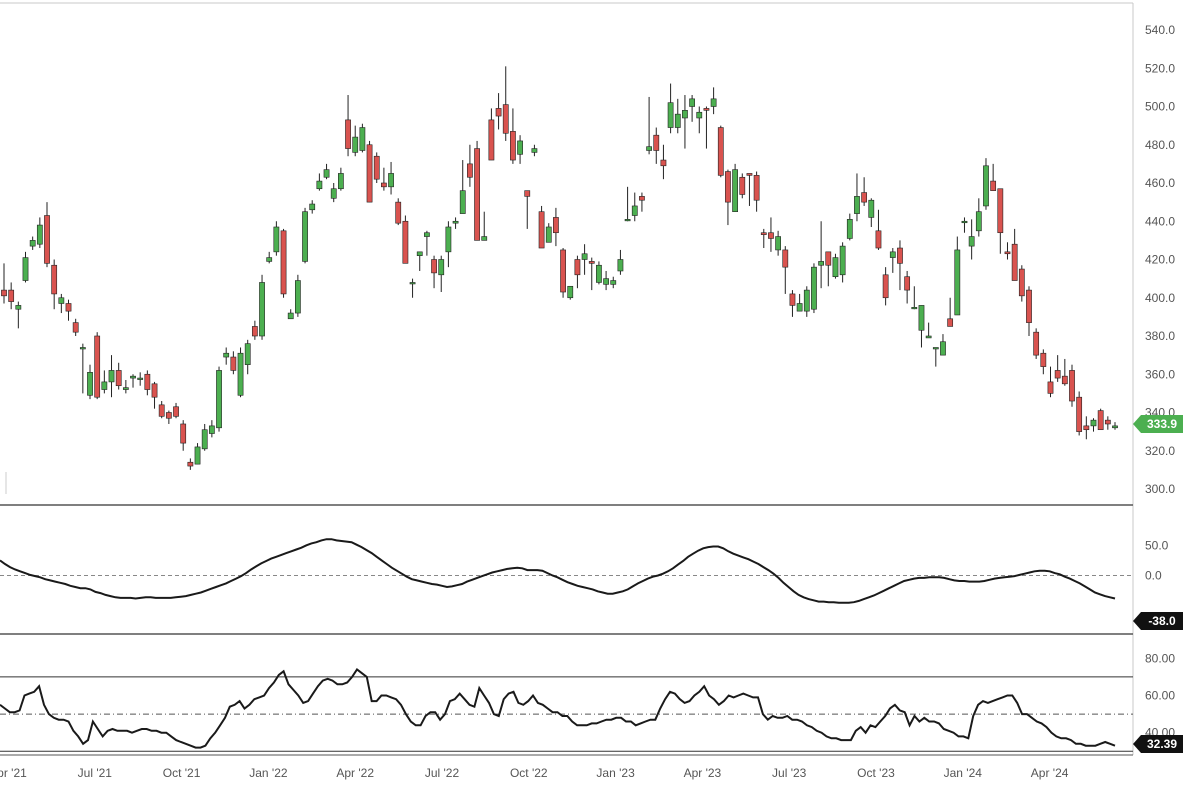 This screenshot has height=799, width=1200. Describe the element at coordinates (1160, 30) in the screenshot. I see `price-tick-label: 540.0` at that location.